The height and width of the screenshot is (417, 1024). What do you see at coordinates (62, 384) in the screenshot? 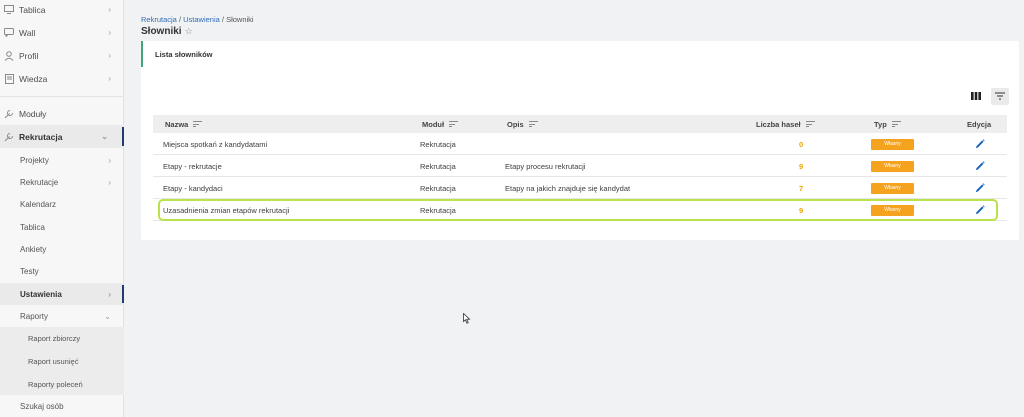
I see `sidebar-subitem-raporty-polecen: Raporty poleceń` at bounding box center [62, 384].